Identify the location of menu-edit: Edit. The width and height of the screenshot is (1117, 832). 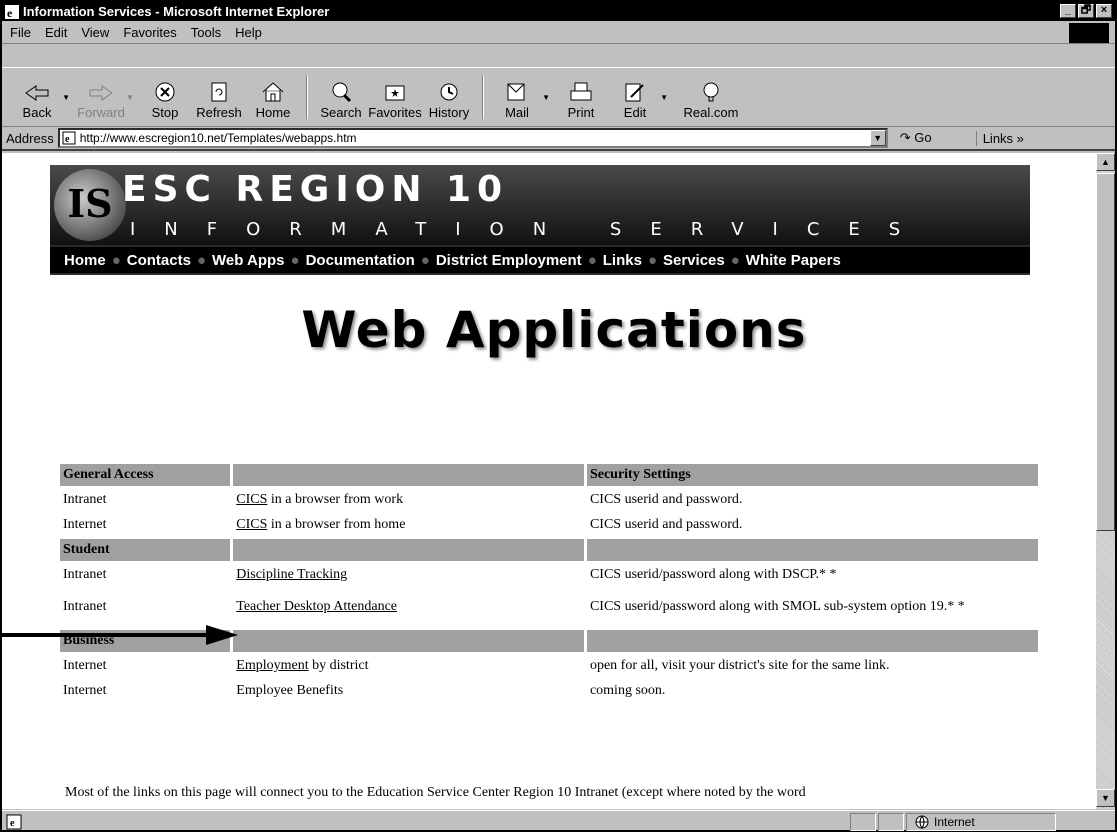
(56, 32).